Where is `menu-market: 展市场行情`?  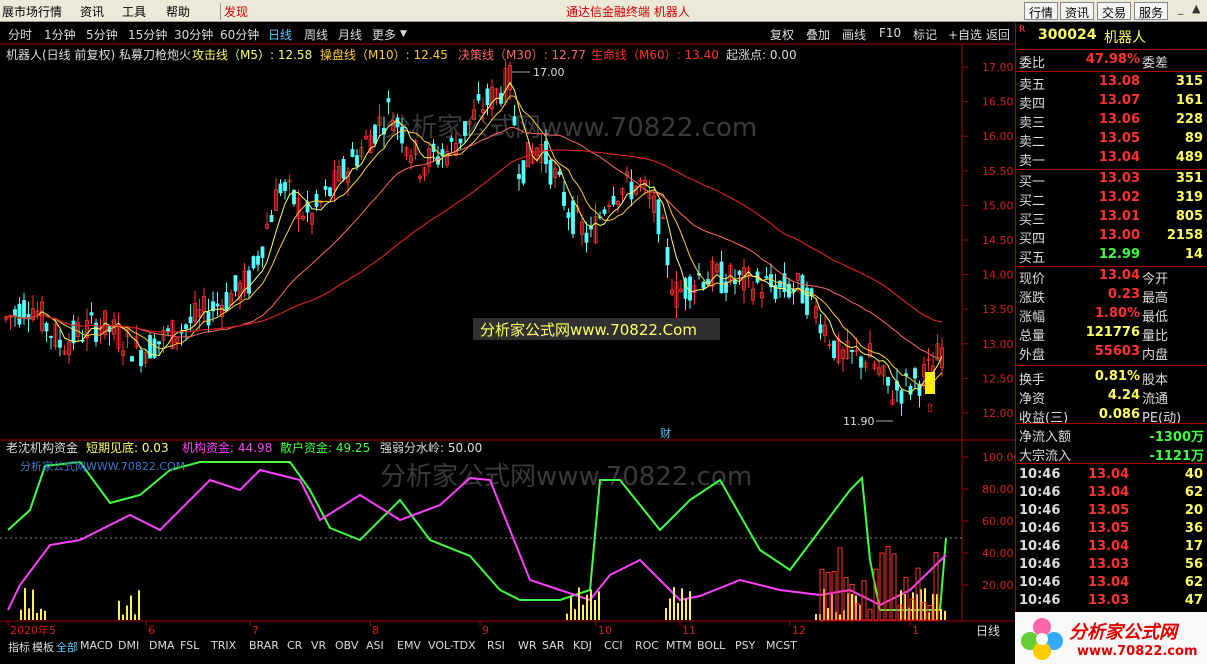 menu-market: 展市场行情 is located at coordinates (32, 11).